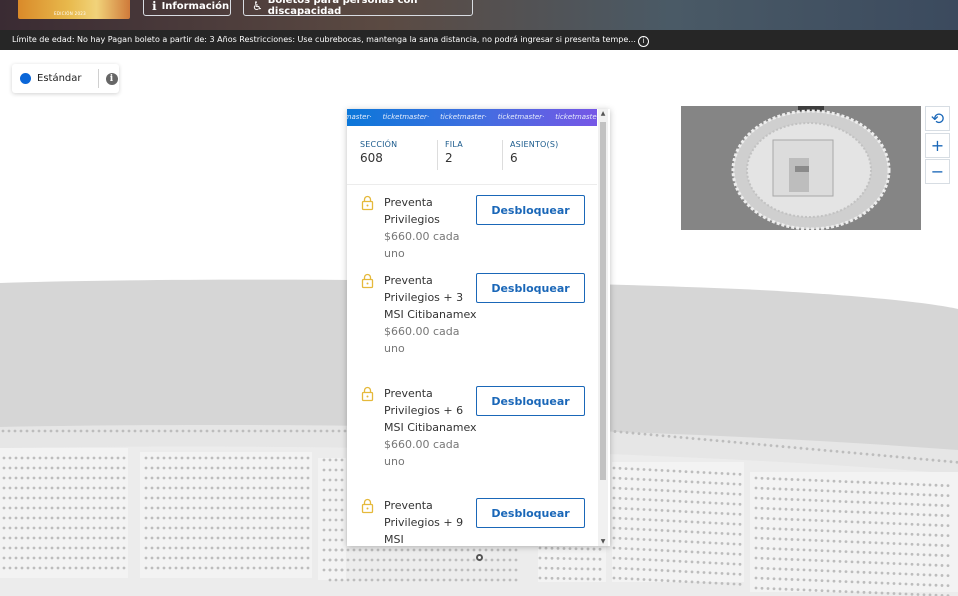  What do you see at coordinates (937, 118) in the screenshot?
I see `reset-view-button: ⟲` at bounding box center [937, 118].